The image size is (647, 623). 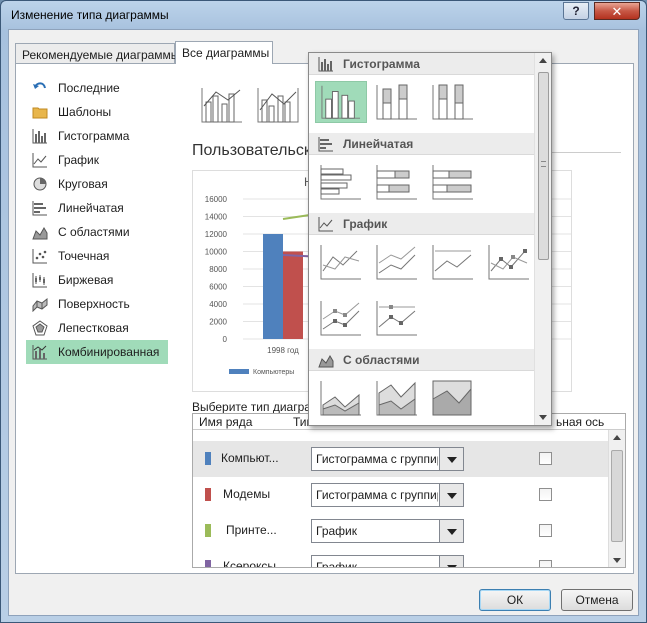 I want to click on y-tick-label: 14000, so click(x=216, y=217).